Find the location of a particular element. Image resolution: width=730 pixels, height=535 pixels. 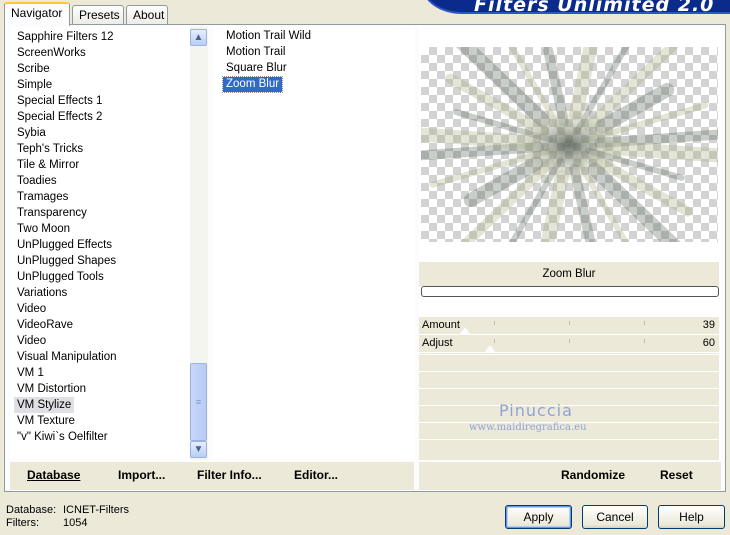

filters-count: 1054 is located at coordinates (75, 523).